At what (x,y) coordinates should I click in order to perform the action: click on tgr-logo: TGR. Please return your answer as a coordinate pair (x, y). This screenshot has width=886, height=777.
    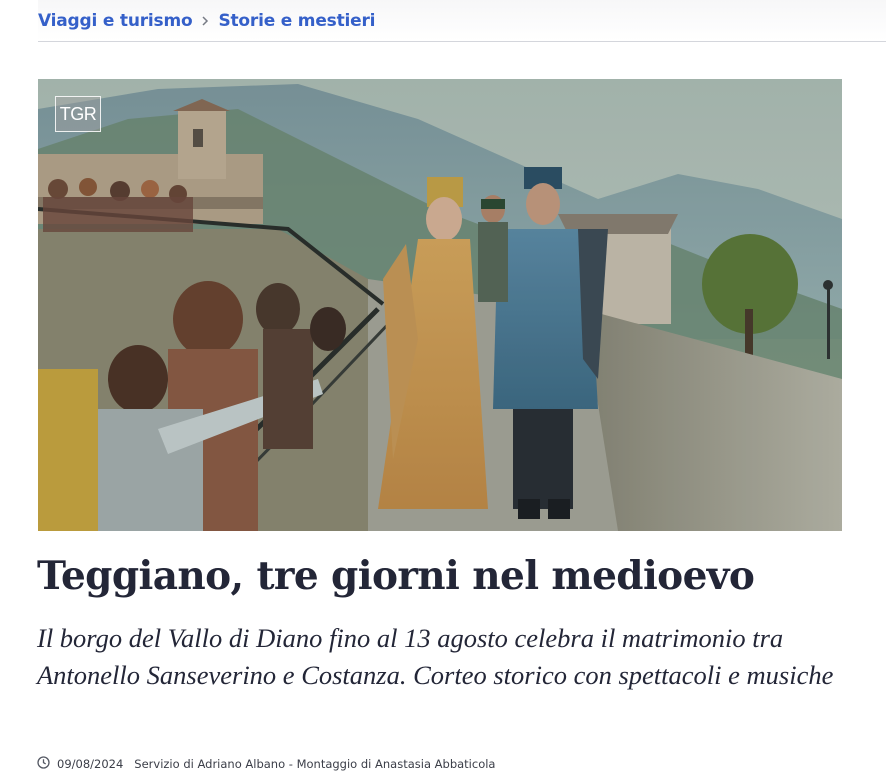
    Looking at the image, I should click on (78, 114).